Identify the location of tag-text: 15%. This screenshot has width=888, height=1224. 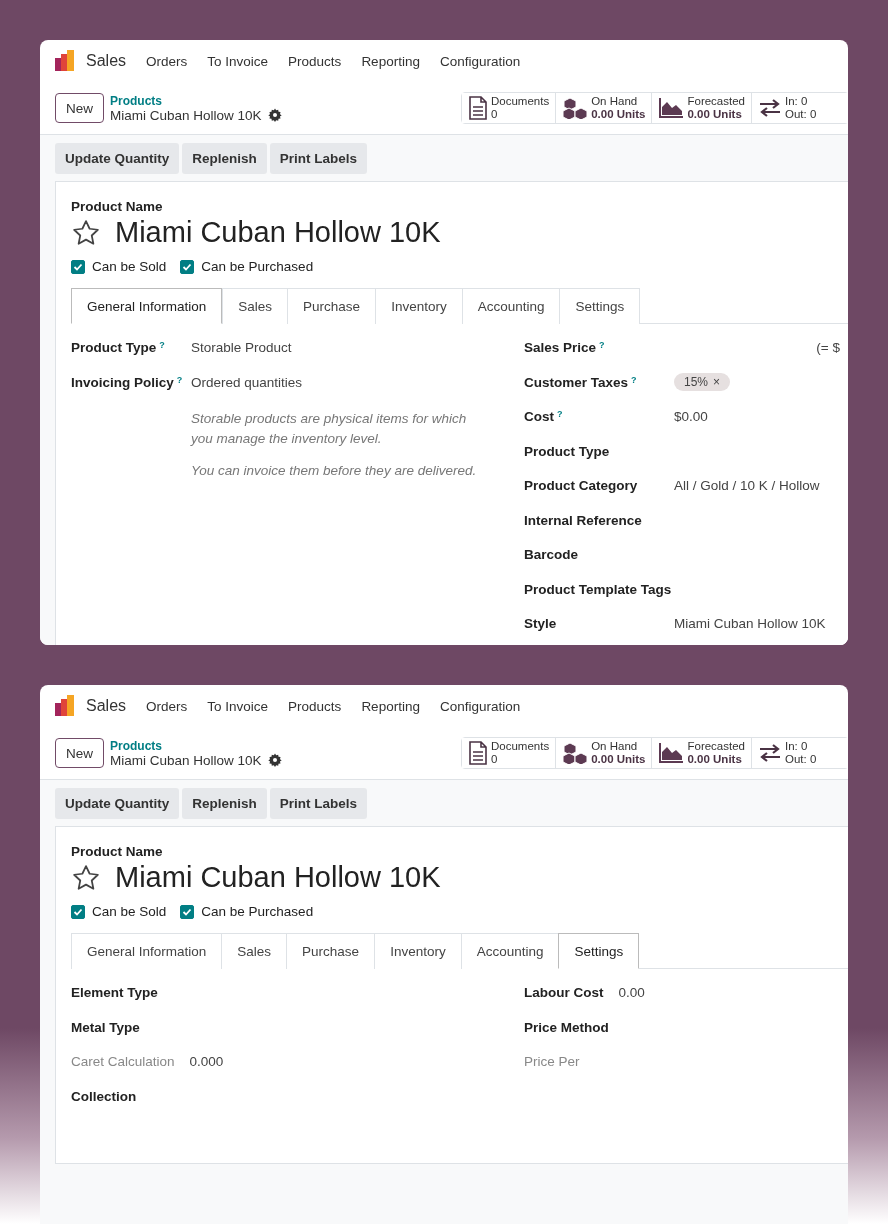
(696, 381).